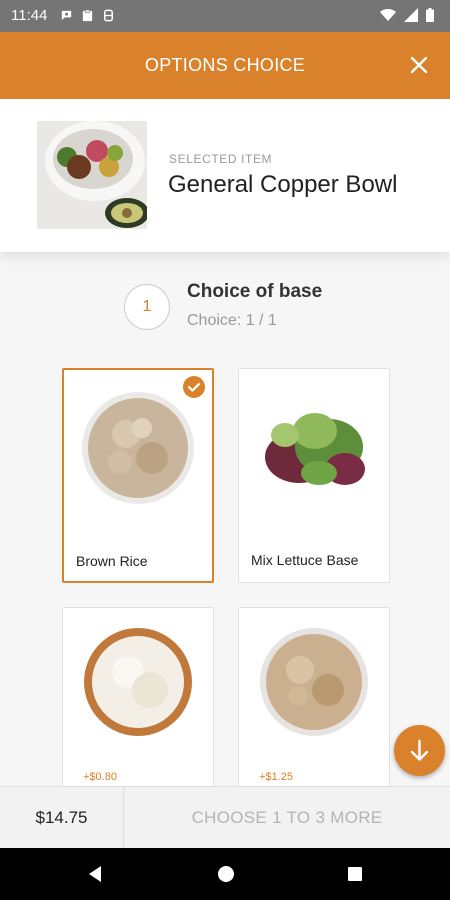 The width and height of the screenshot is (450, 900). What do you see at coordinates (138, 448) in the screenshot?
I see `brown-rice-image` at bounding box center [138, 448].